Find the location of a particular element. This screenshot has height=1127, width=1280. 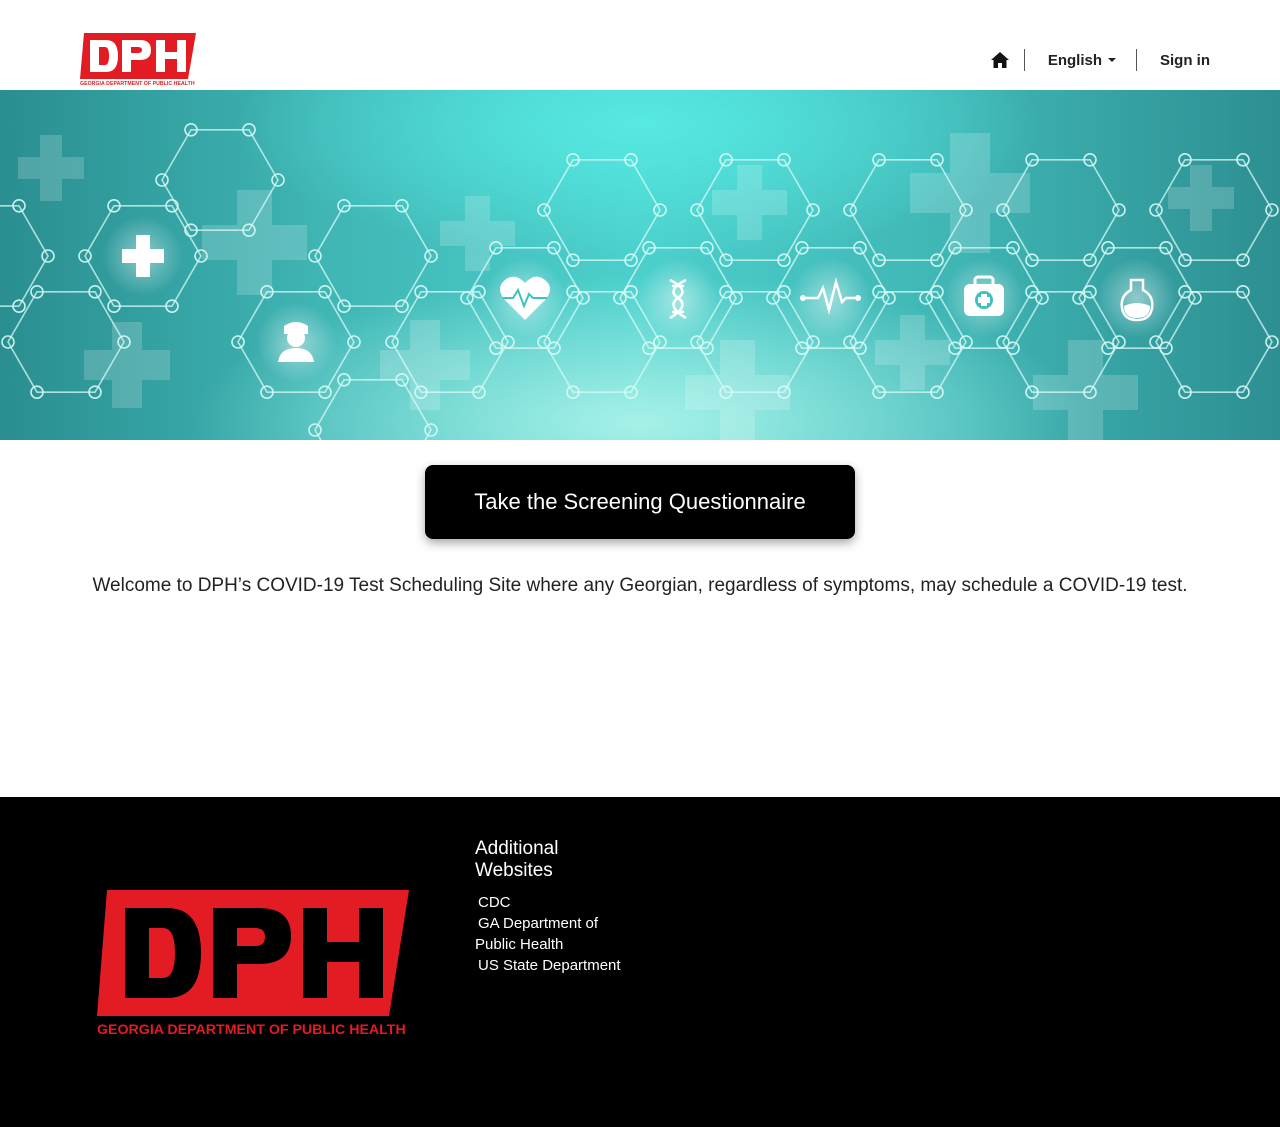

language-label: English is located at coordinates (1074, 60).